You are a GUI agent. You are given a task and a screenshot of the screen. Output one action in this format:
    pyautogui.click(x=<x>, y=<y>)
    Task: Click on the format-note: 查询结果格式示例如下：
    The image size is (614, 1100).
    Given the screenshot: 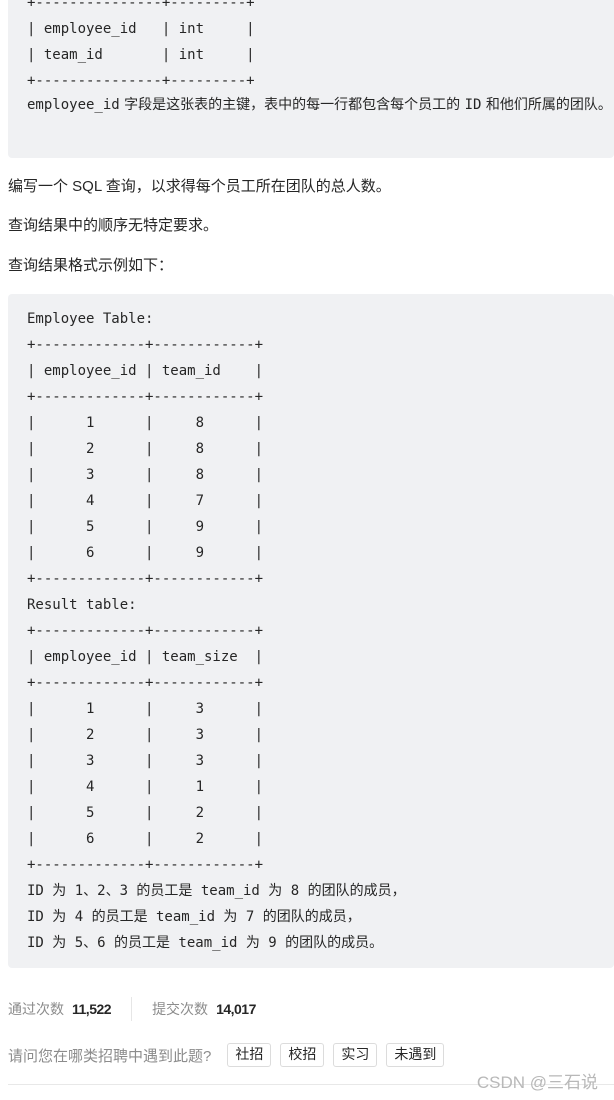 What is the action you would take?
    pyautogui.click(x=91, y=265)
    